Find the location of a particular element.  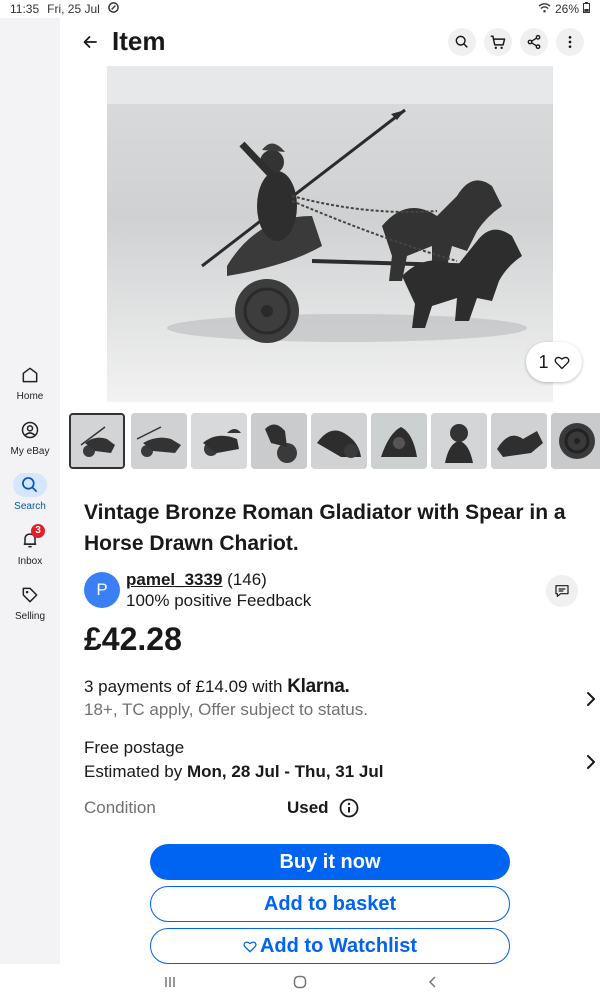

top-bar: Item is located at coordinates (330, 42).